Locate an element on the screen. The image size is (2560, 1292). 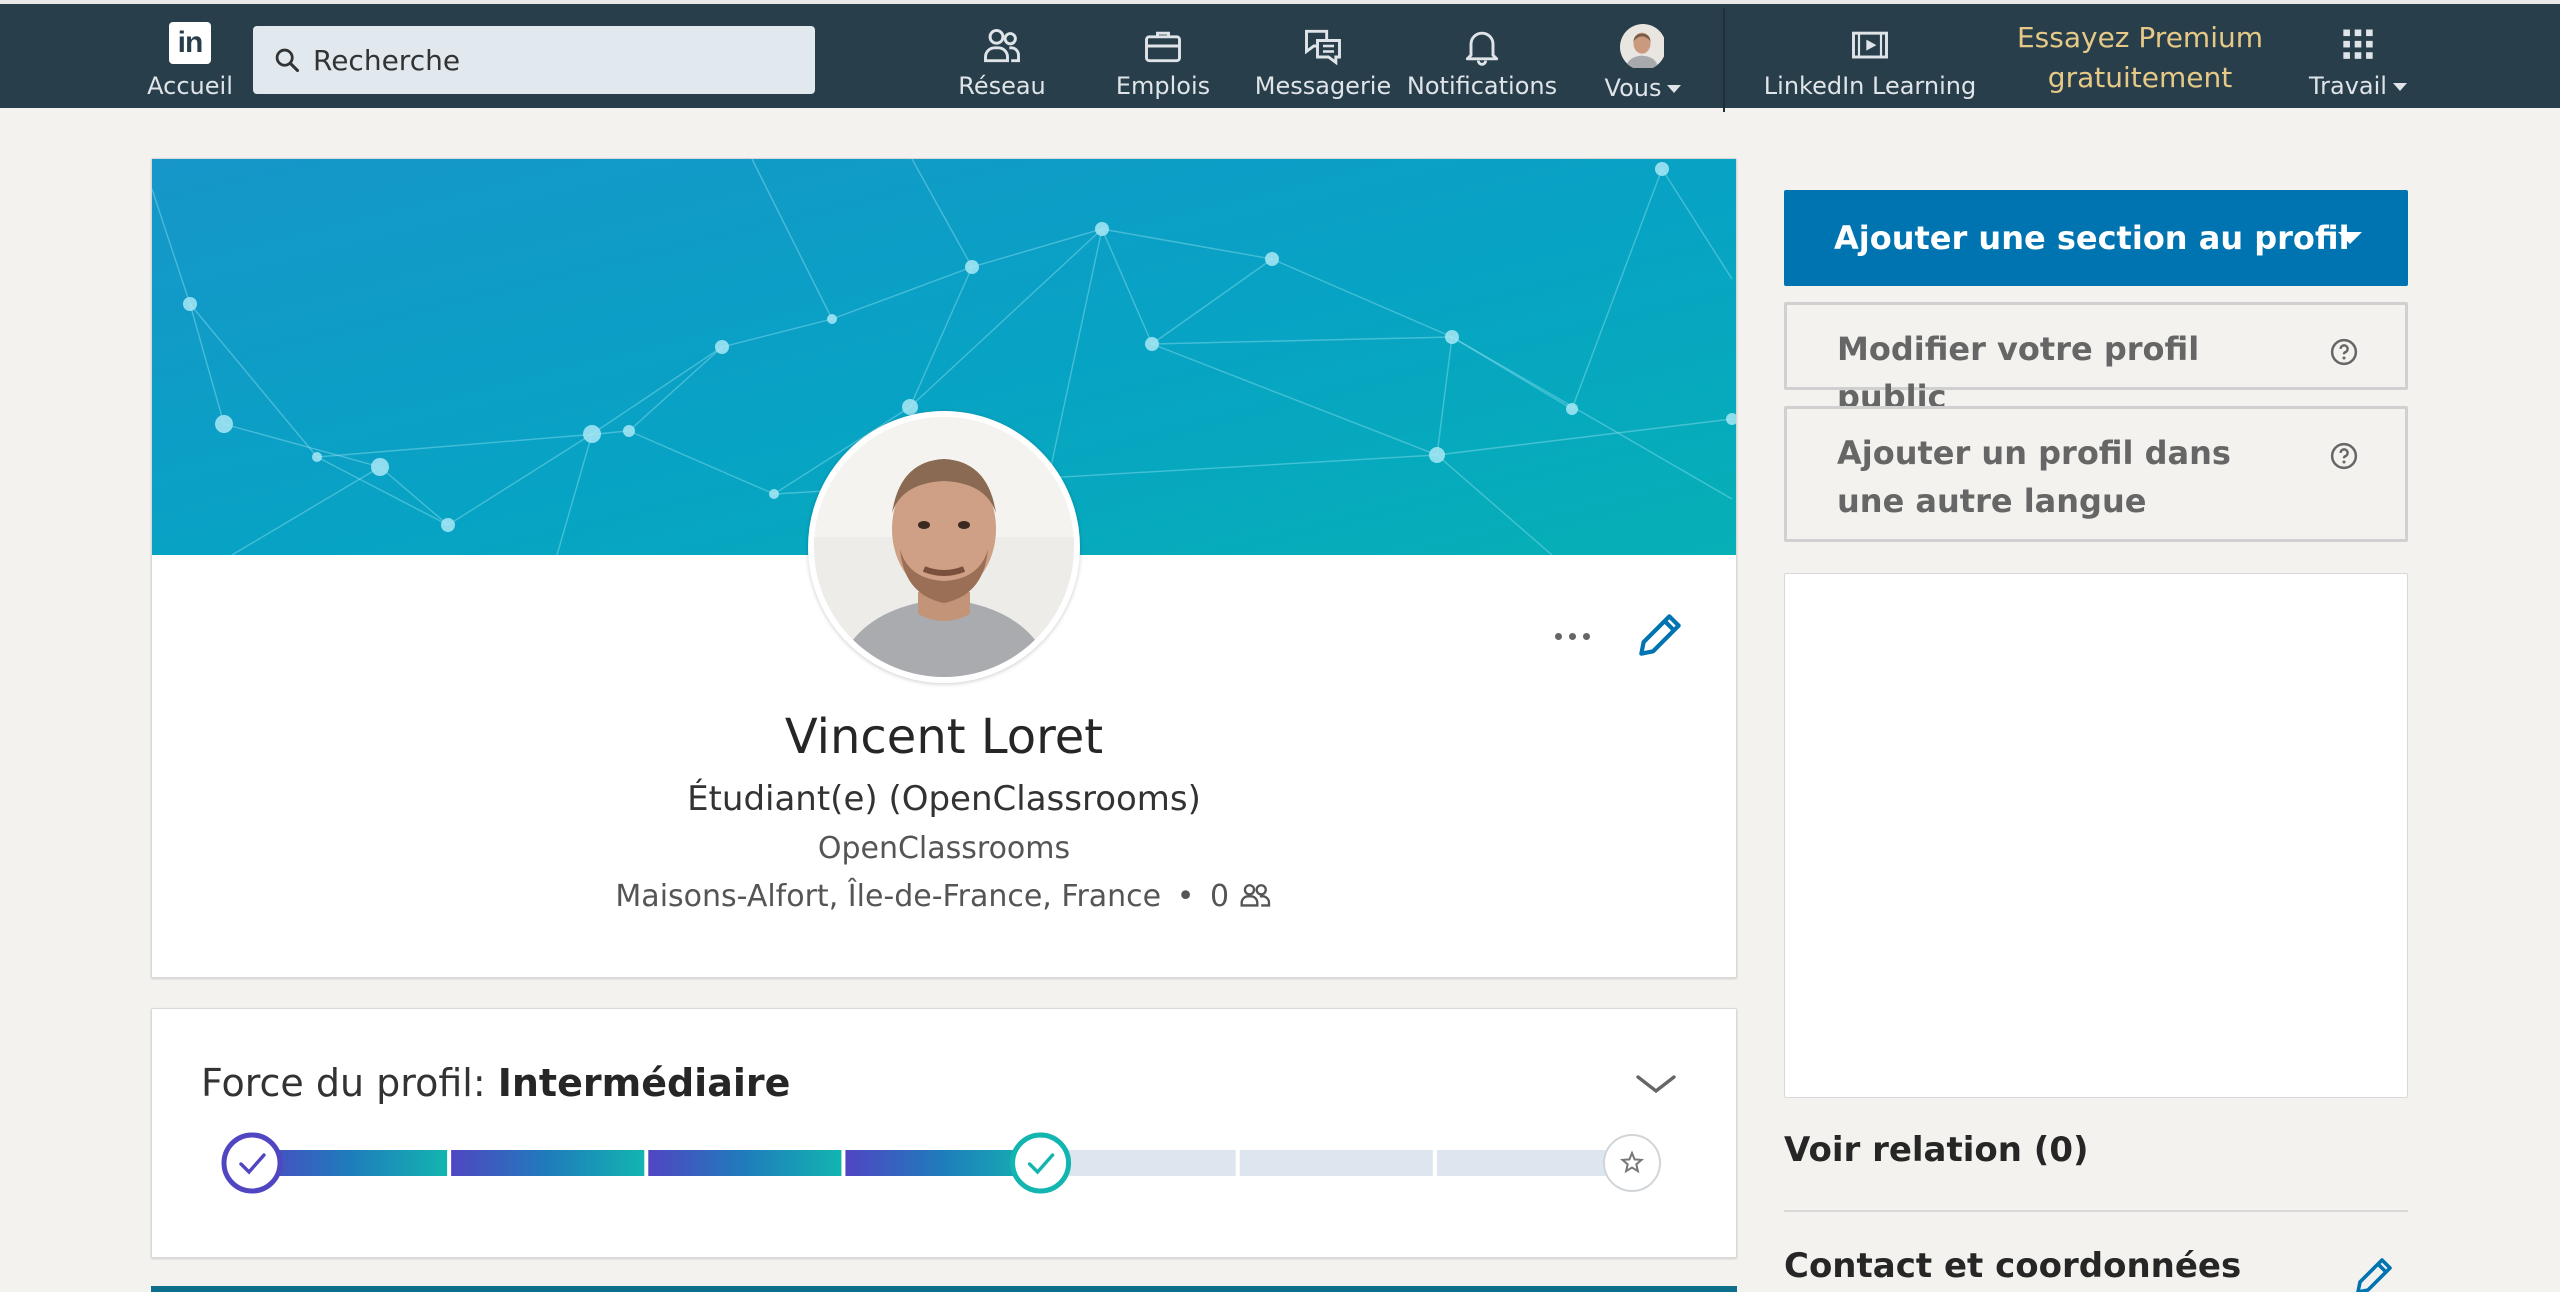
nav-divider is located at coordinates (1724, 60).